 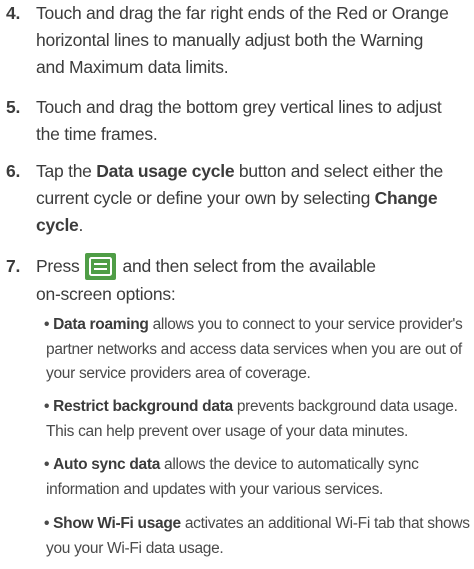 I want to click on option-term: Data roaming, so click(x=101, y=324).